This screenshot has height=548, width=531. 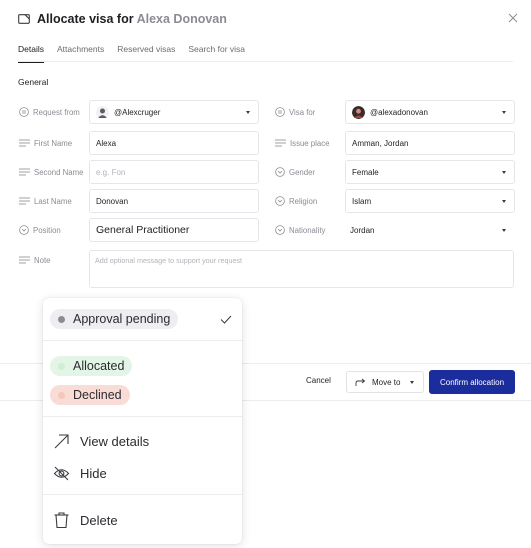 What do you see at coordinates (174, 112) in the screenshot?
I see `request-from-select: @Alexcruger` at bounding box center [174, 112].